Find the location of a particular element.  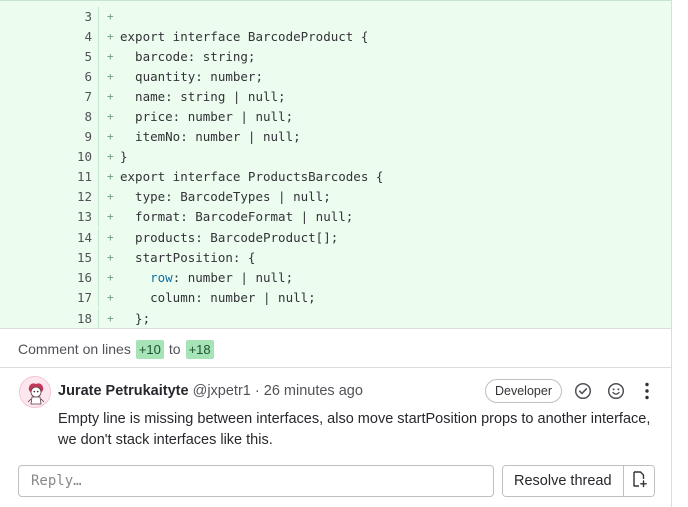

comment-on-lines: Comment on lines +10 to +18 is located at coordinates (116, 349).